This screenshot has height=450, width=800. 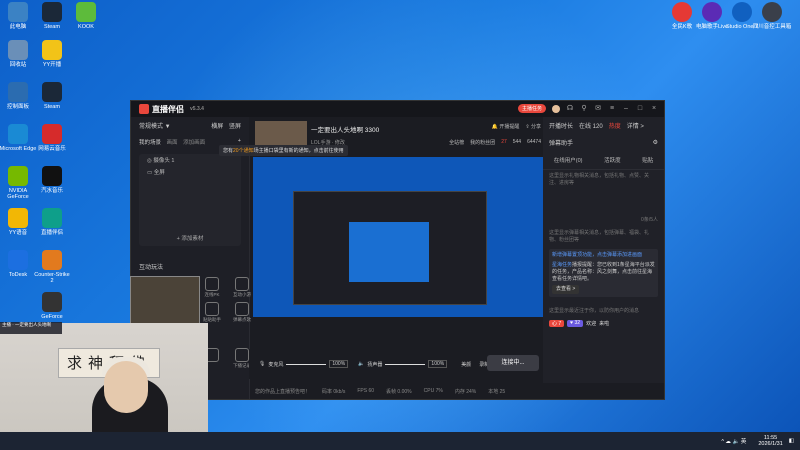 I want to click on interact-item: 贴贴助手, so click(x=212, y=312).